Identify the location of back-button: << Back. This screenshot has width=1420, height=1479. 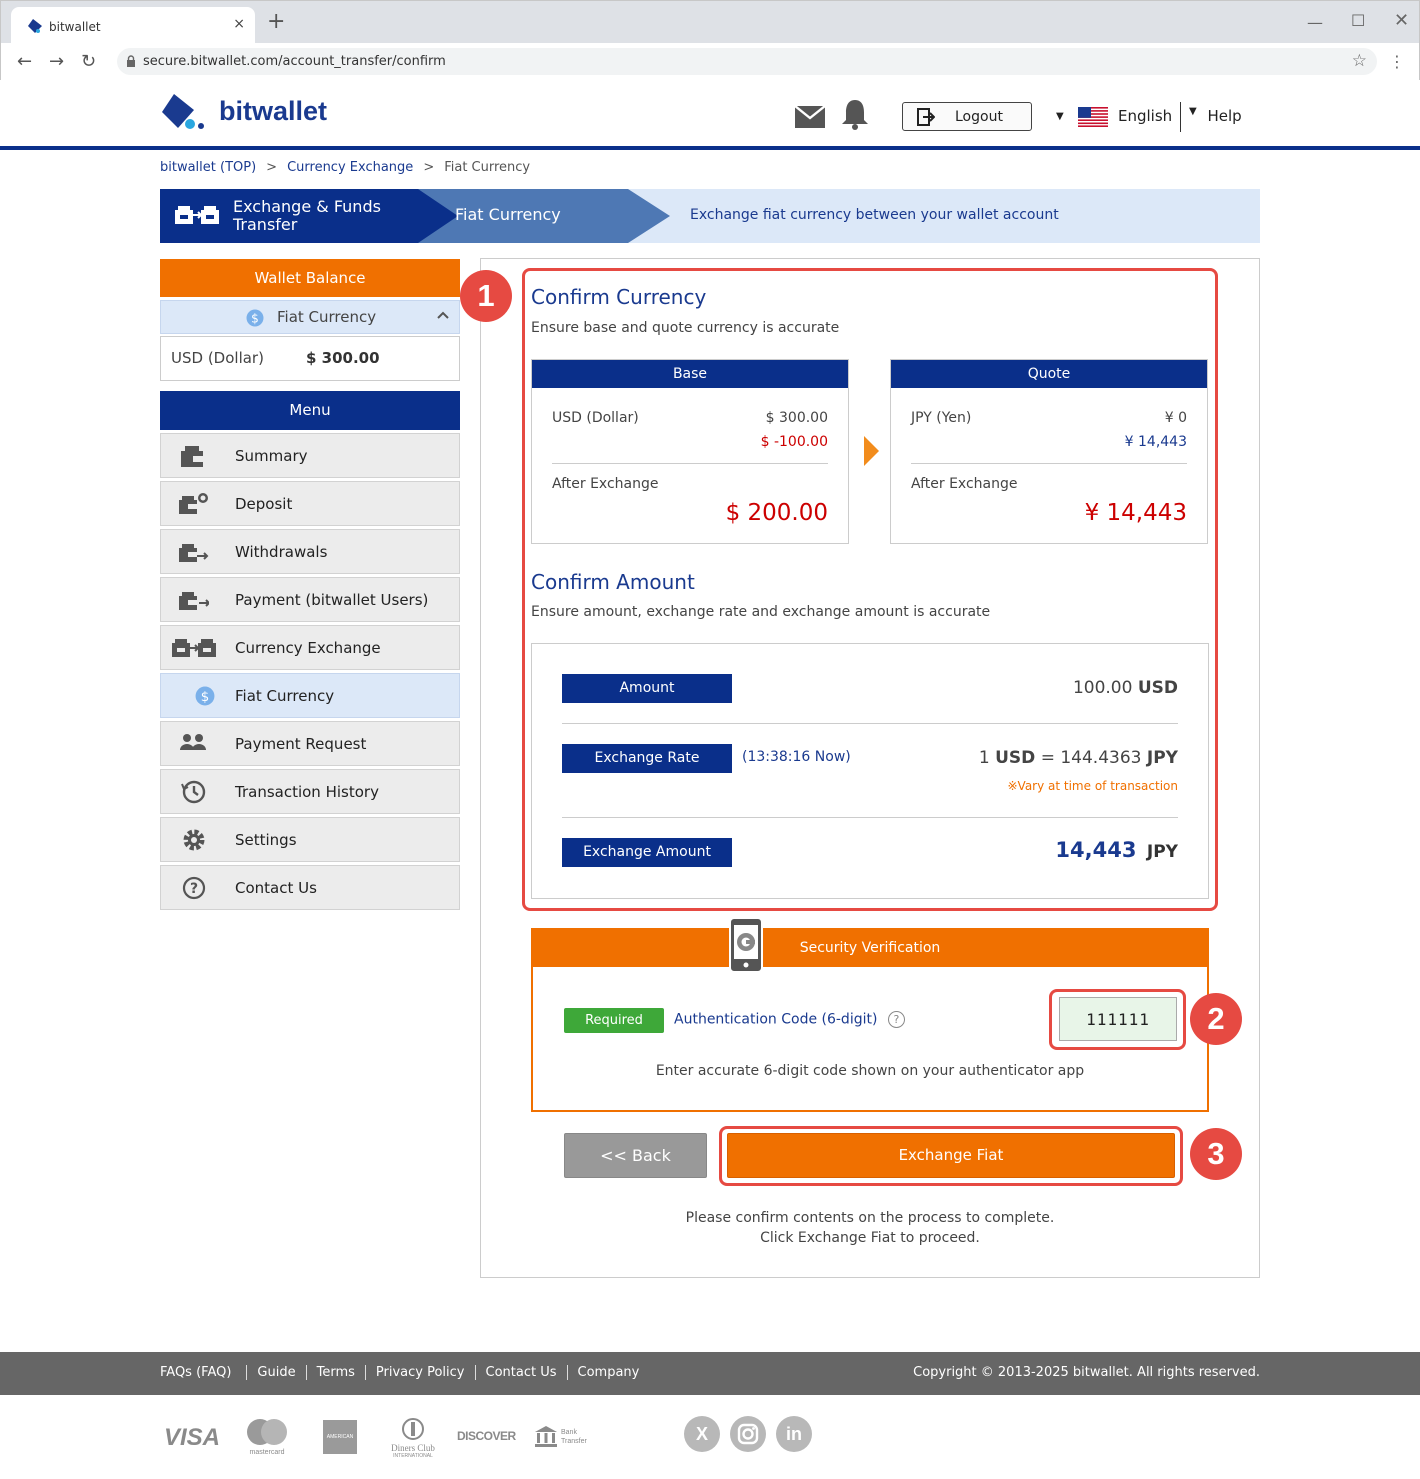
(635, 1155).